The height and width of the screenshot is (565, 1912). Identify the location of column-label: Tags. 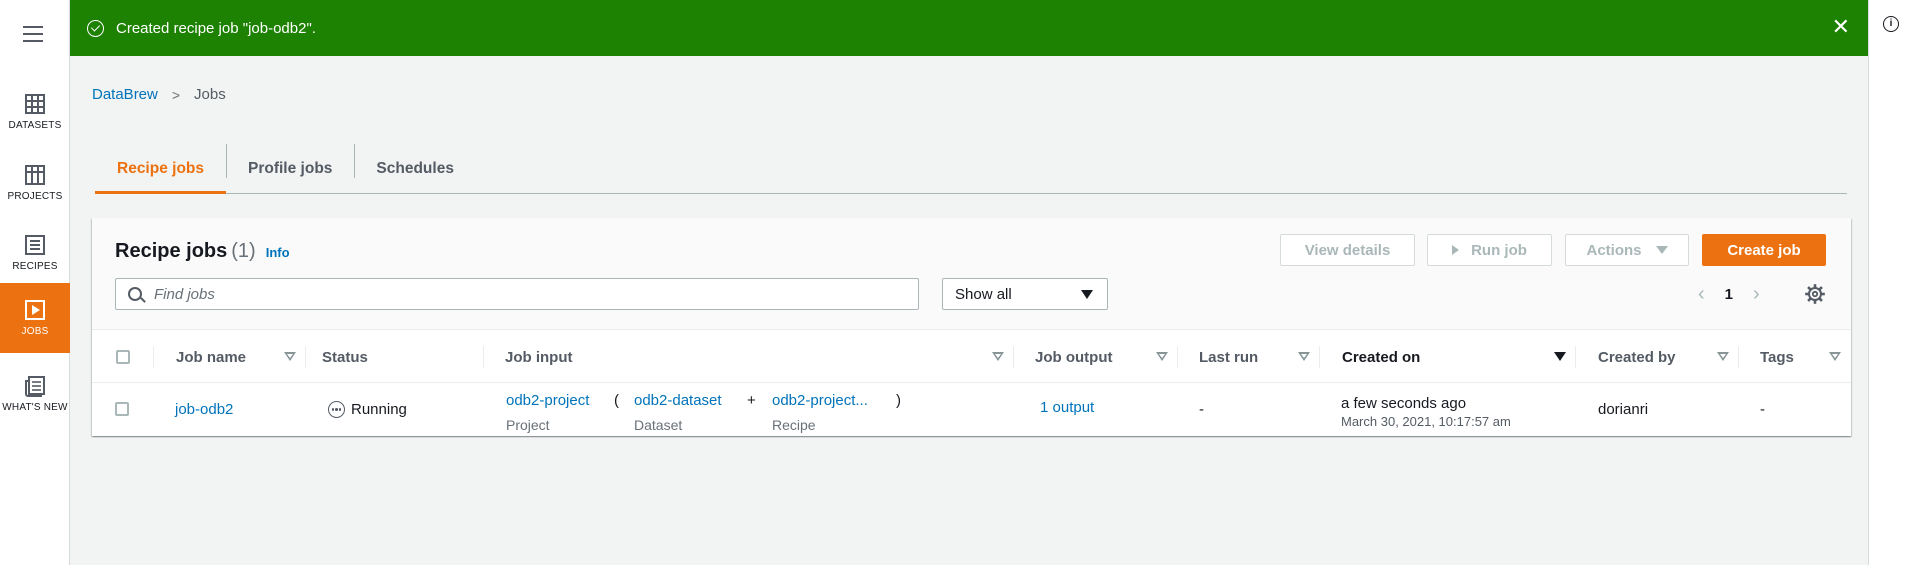
(1777, 357).